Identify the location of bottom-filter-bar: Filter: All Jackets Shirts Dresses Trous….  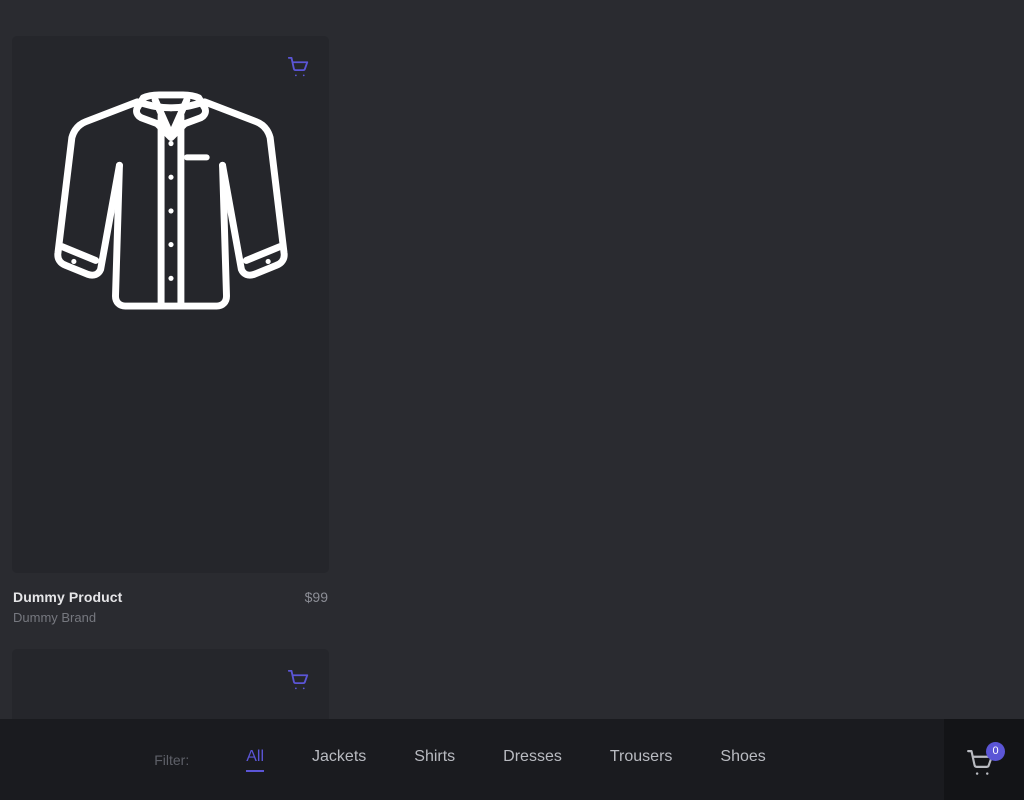
(512, 759).